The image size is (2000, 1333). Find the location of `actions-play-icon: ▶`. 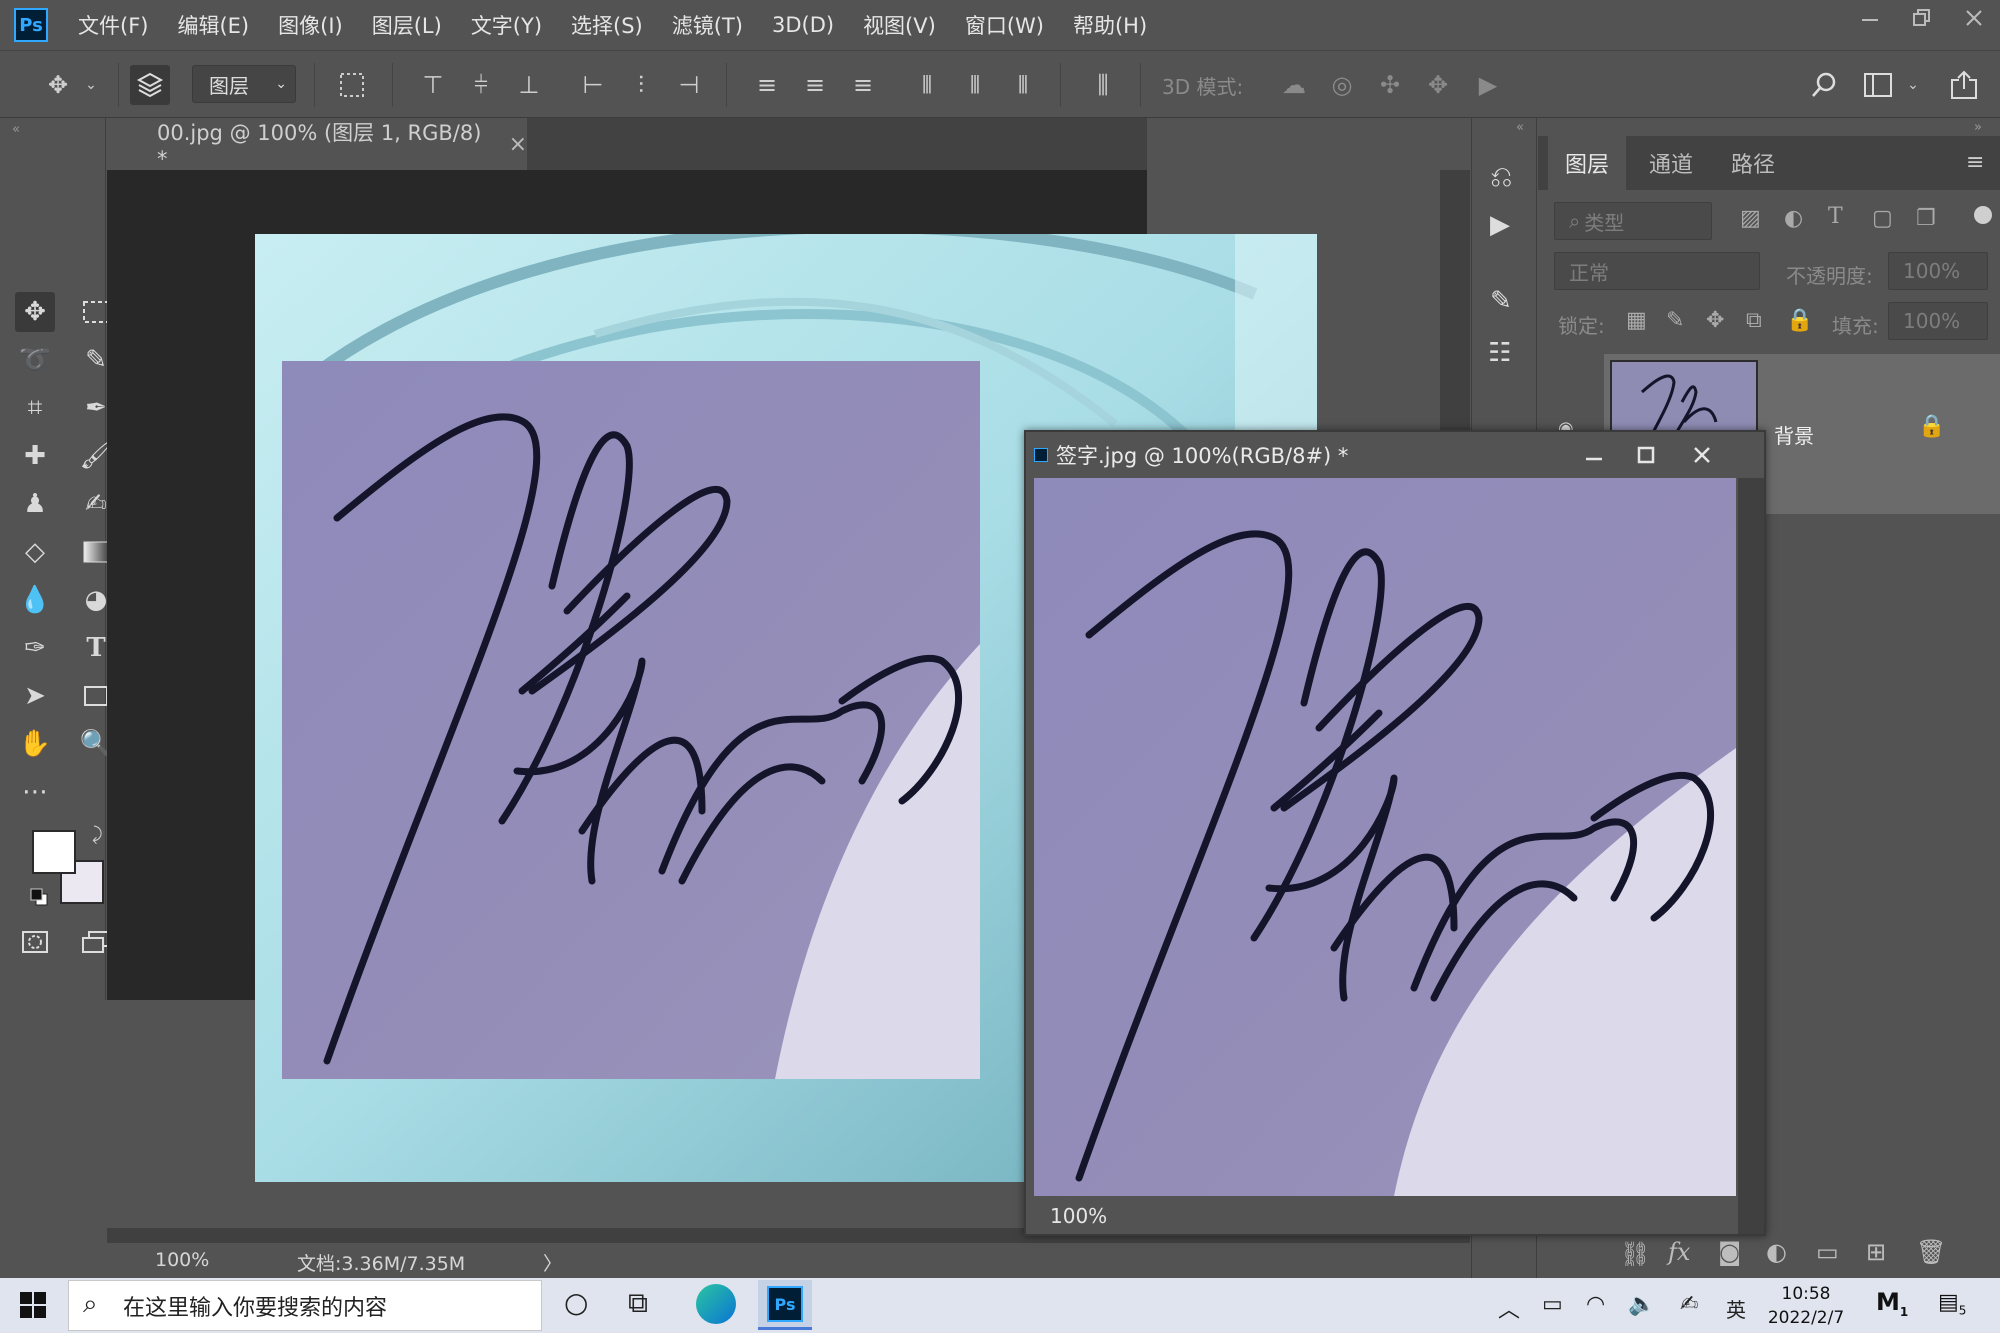

actions-play-icon: ▶ is located at coordinates (1500, 225).